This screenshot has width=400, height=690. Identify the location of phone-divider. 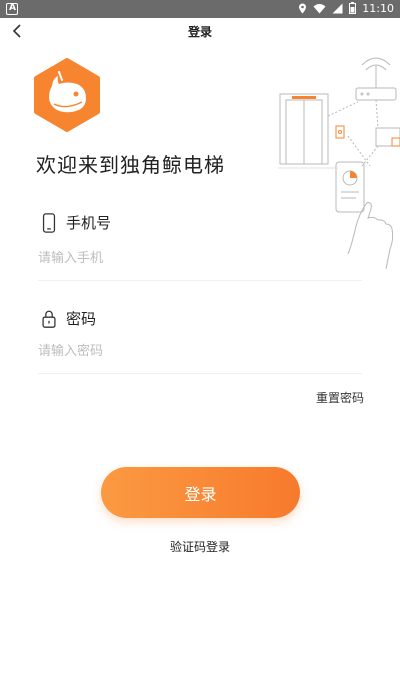
(200, 280).